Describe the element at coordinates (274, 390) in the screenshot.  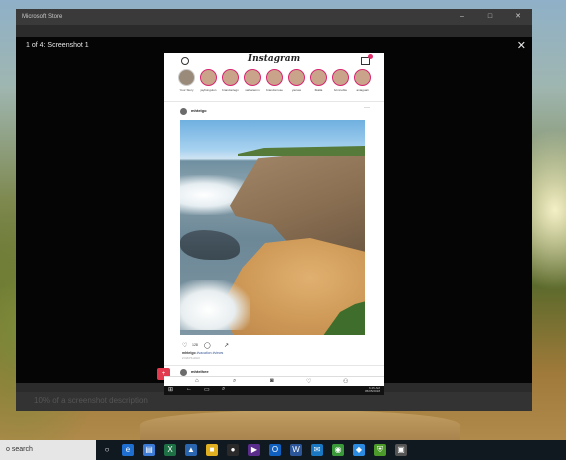
I see `phone-system-bar: ⊞ ← ▭ ⌕ 6:45 AM 05/05/2018` at that location.